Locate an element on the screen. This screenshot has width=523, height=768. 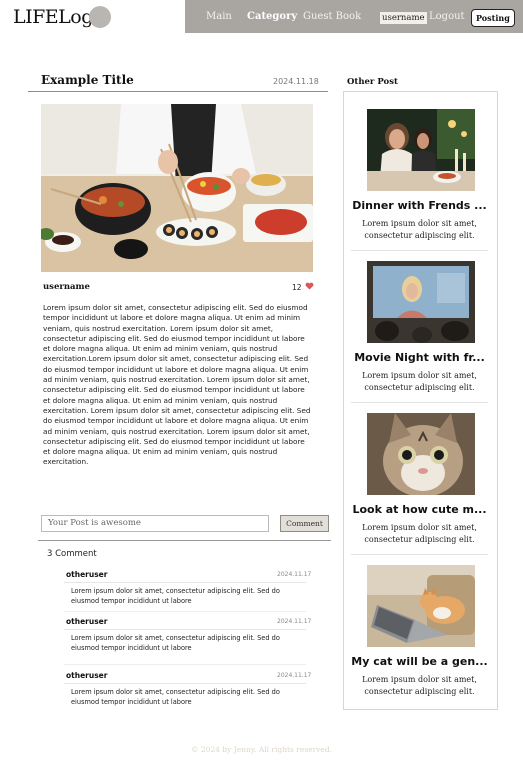
nav-guest-book: Guest Book is located at coordinates (332, 16).